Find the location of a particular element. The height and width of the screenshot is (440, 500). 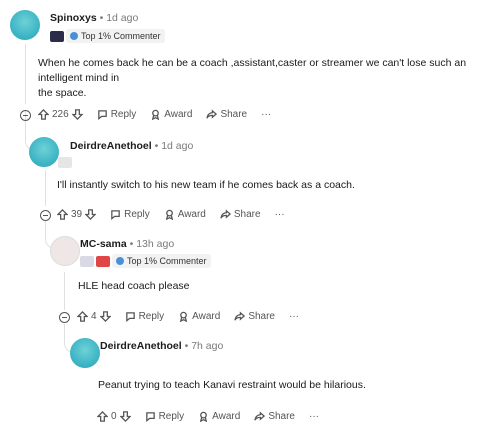

comment-actions: 4 Reply Award Share ··· is located at coordinates (188, 316).